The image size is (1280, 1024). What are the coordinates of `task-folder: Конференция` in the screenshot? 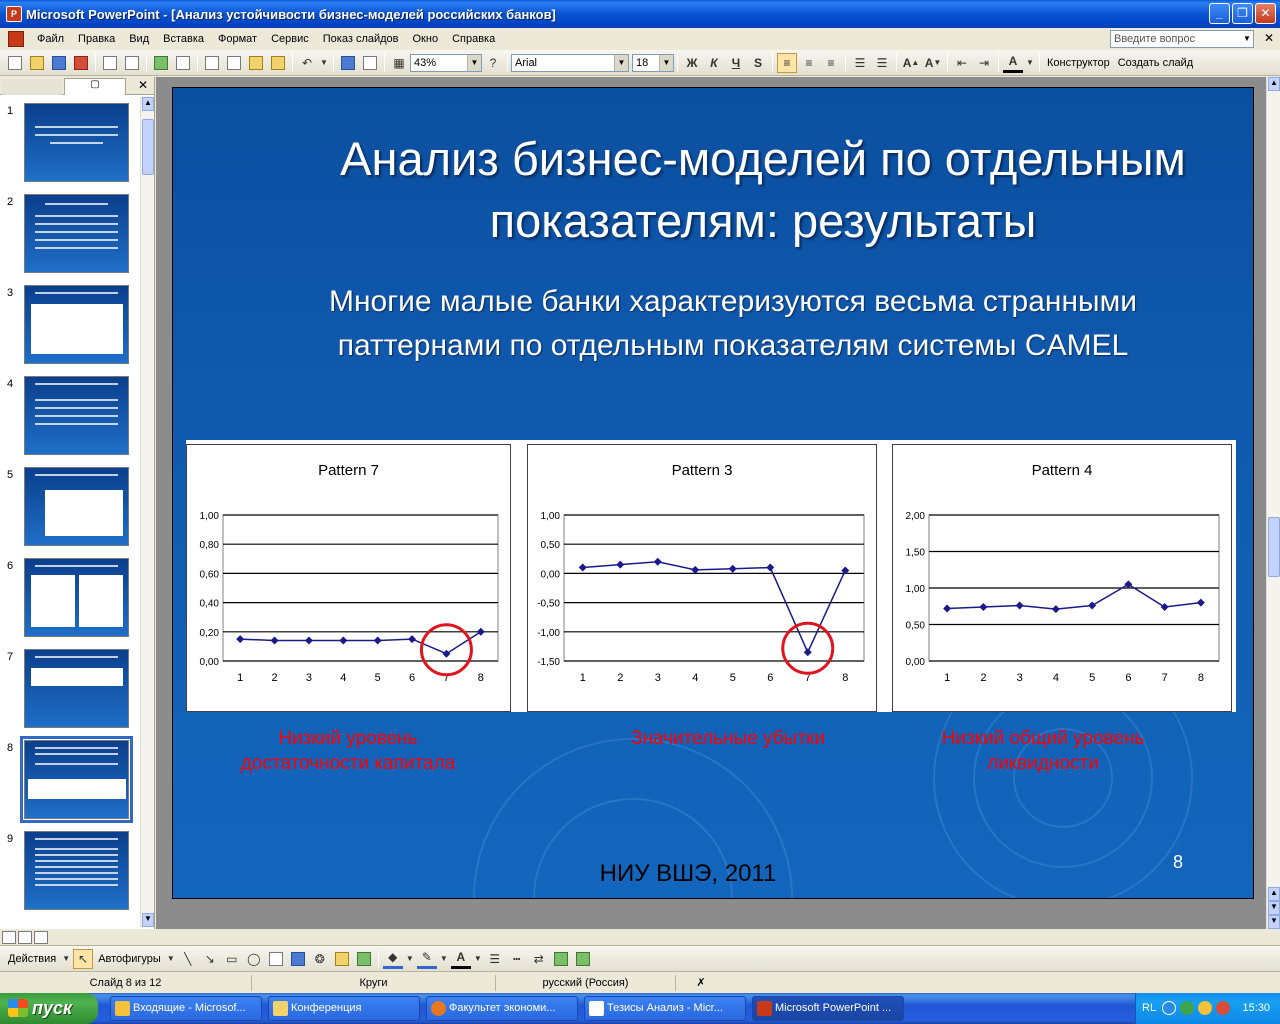 It's located at (344, 1008).